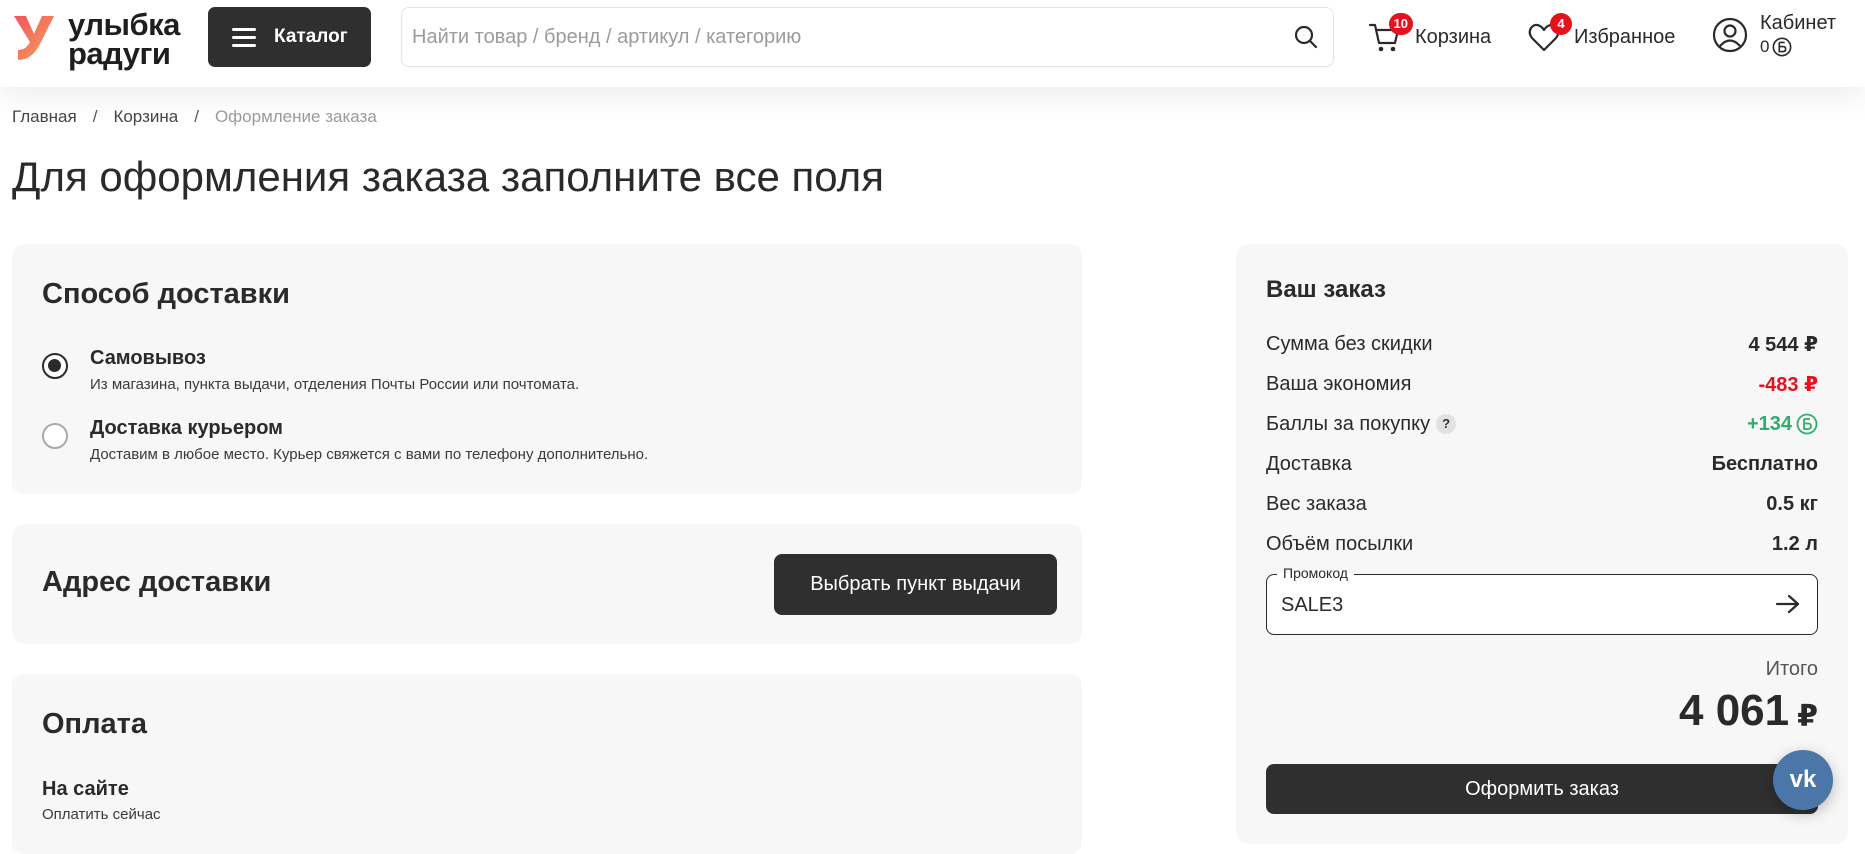 The height and width of the screenshot is (854, 1865). I want to click on logo-mark-icon, so click(34, 38).